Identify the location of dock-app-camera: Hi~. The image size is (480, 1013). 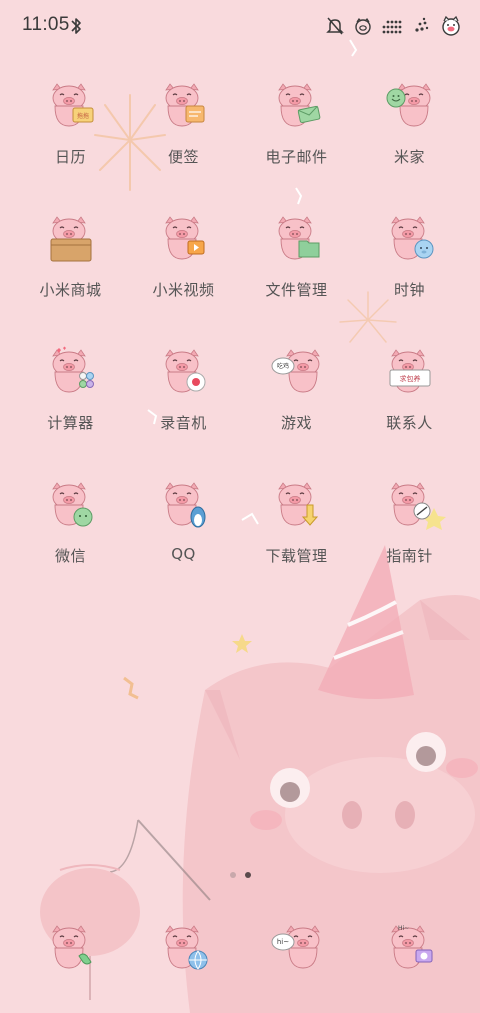
(409, 952).